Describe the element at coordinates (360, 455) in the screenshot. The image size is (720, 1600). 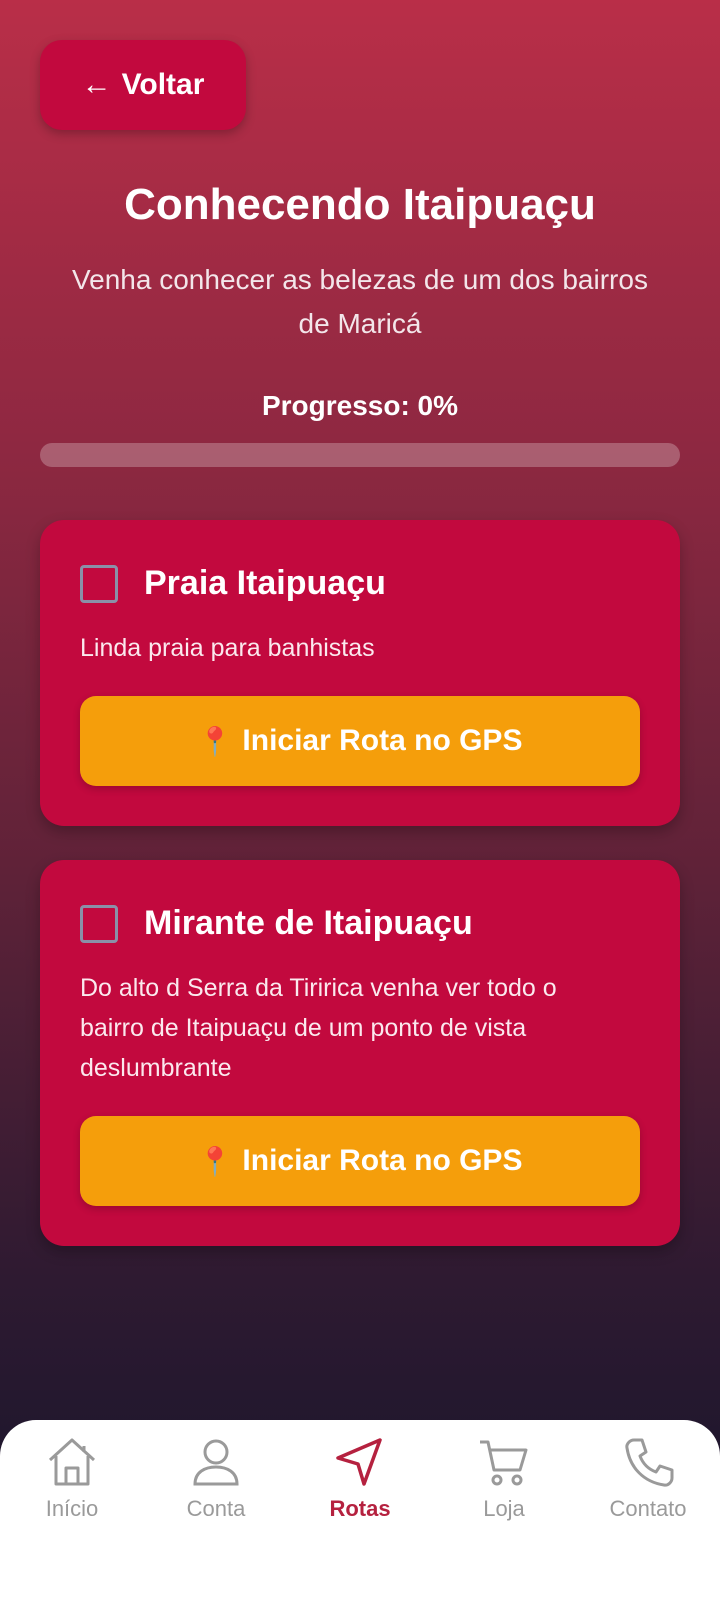
I see `progress-bar` at that location.